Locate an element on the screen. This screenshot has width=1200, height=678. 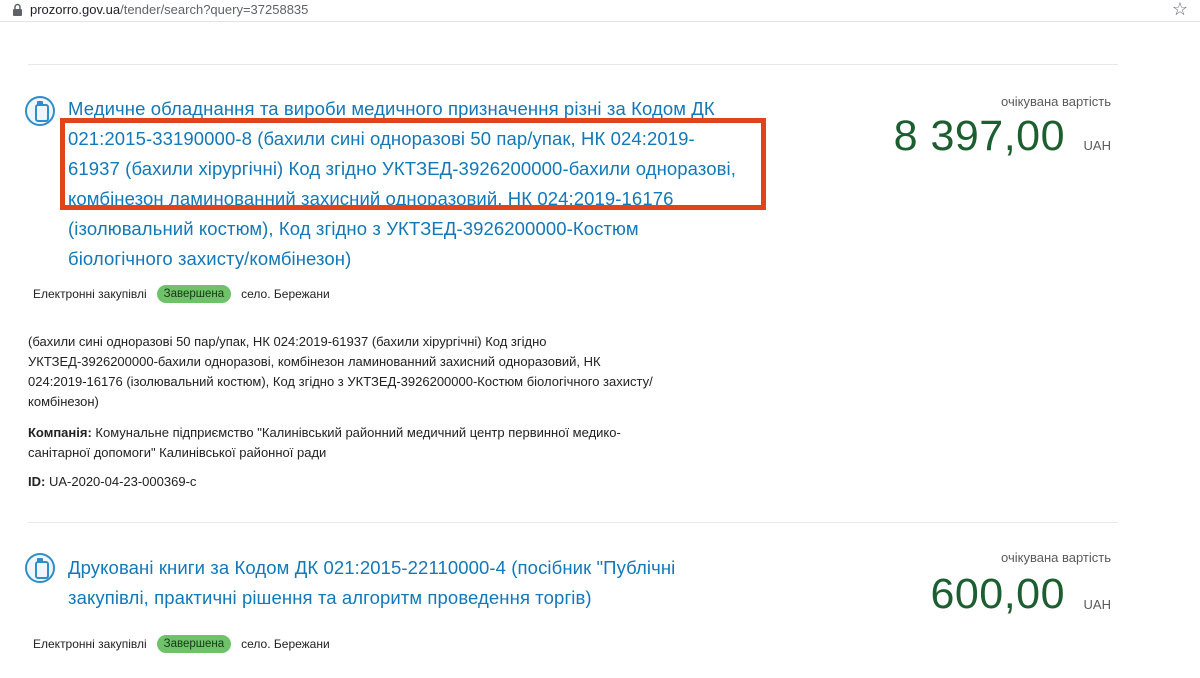
id-label: ID: is located at coordinates (37, 481).